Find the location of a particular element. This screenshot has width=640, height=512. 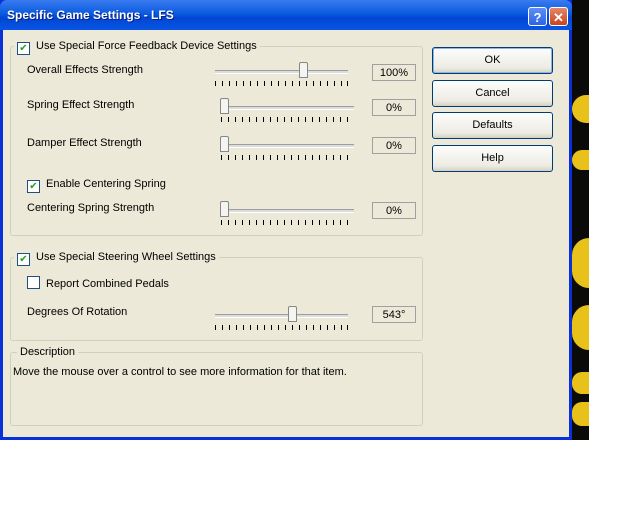

centering-strength-label: Centering Spring Strength is located at coordinates (91, 208).